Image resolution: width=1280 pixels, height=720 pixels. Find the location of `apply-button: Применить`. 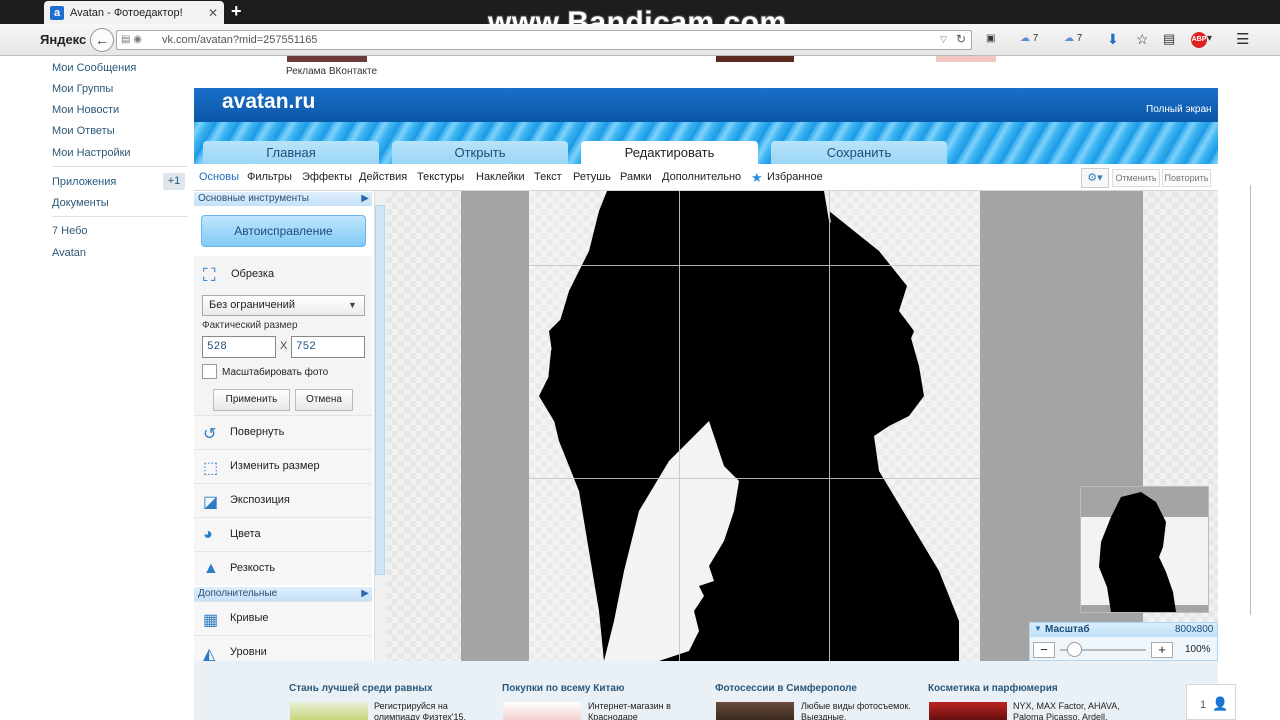

apply-button: Применить is located at coordinates (251, 400).